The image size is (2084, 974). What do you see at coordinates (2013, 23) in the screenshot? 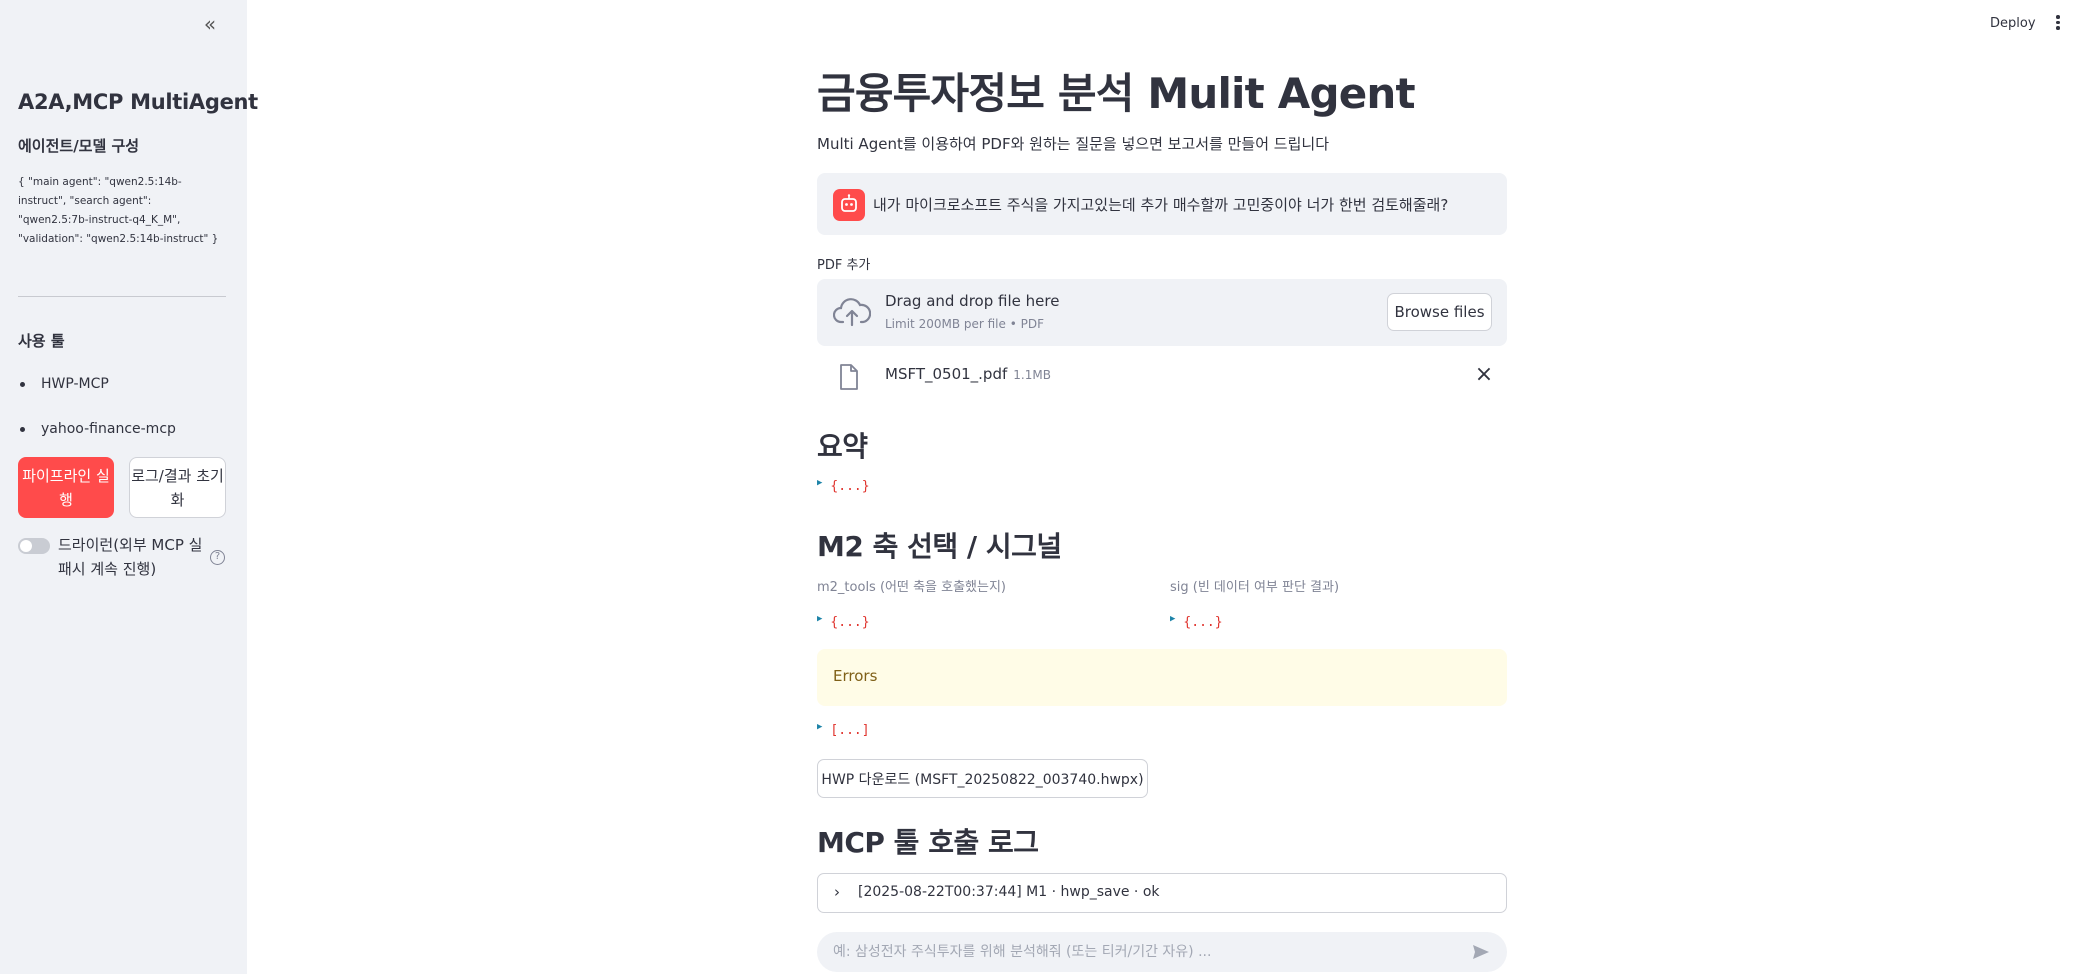
I see `deploy-button: Deploy` at bounding box center [2013, 23].